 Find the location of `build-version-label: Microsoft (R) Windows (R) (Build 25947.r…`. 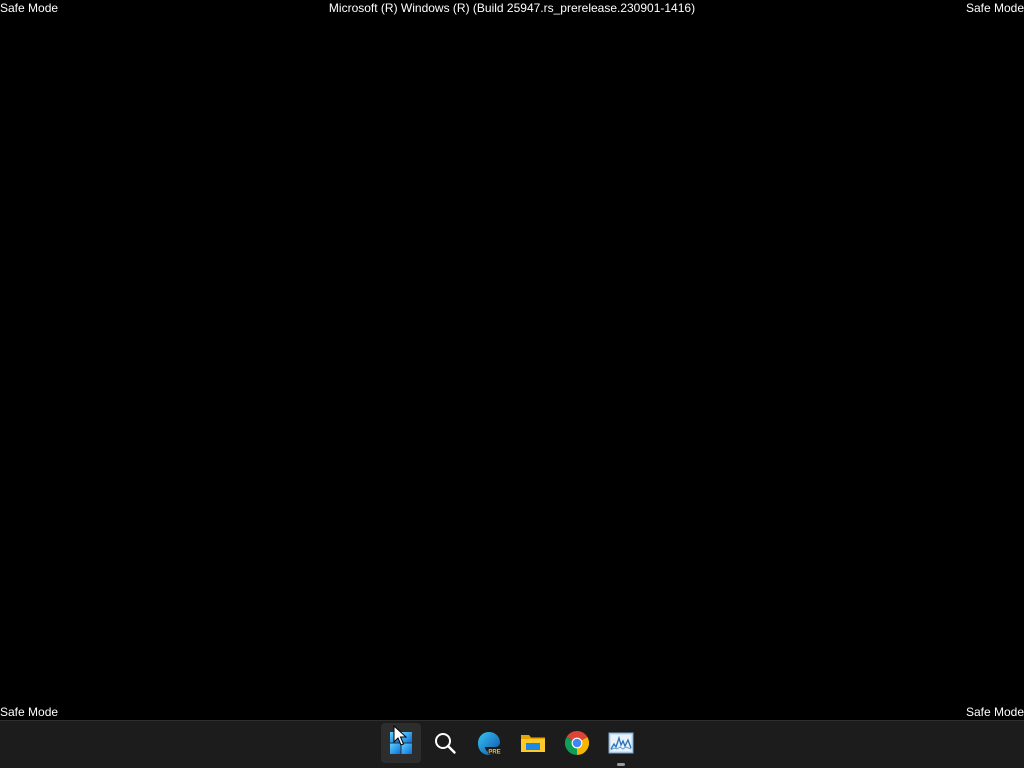

build-version-label: Microsoft (R) Windows (R) (Build 25947.r… is located at coordinates (512, 8).